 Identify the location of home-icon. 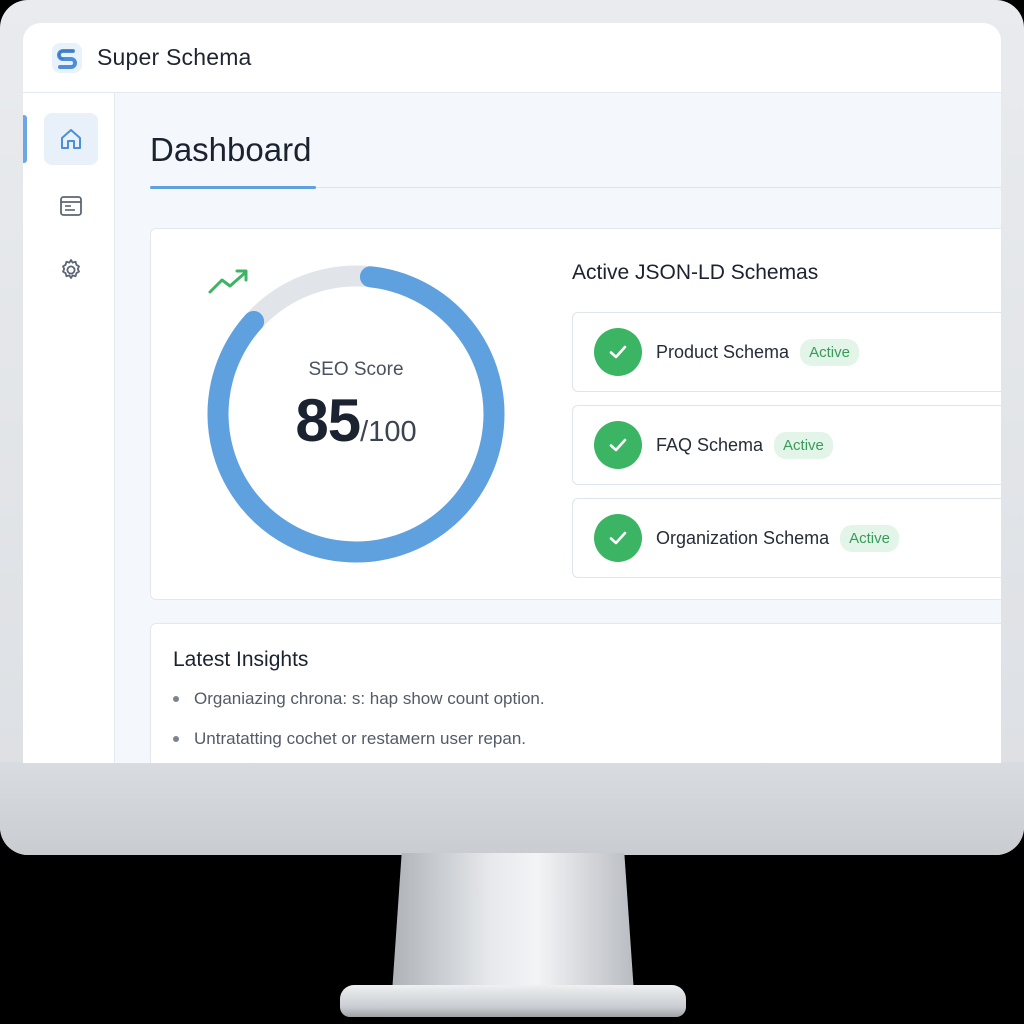
(71, 139).